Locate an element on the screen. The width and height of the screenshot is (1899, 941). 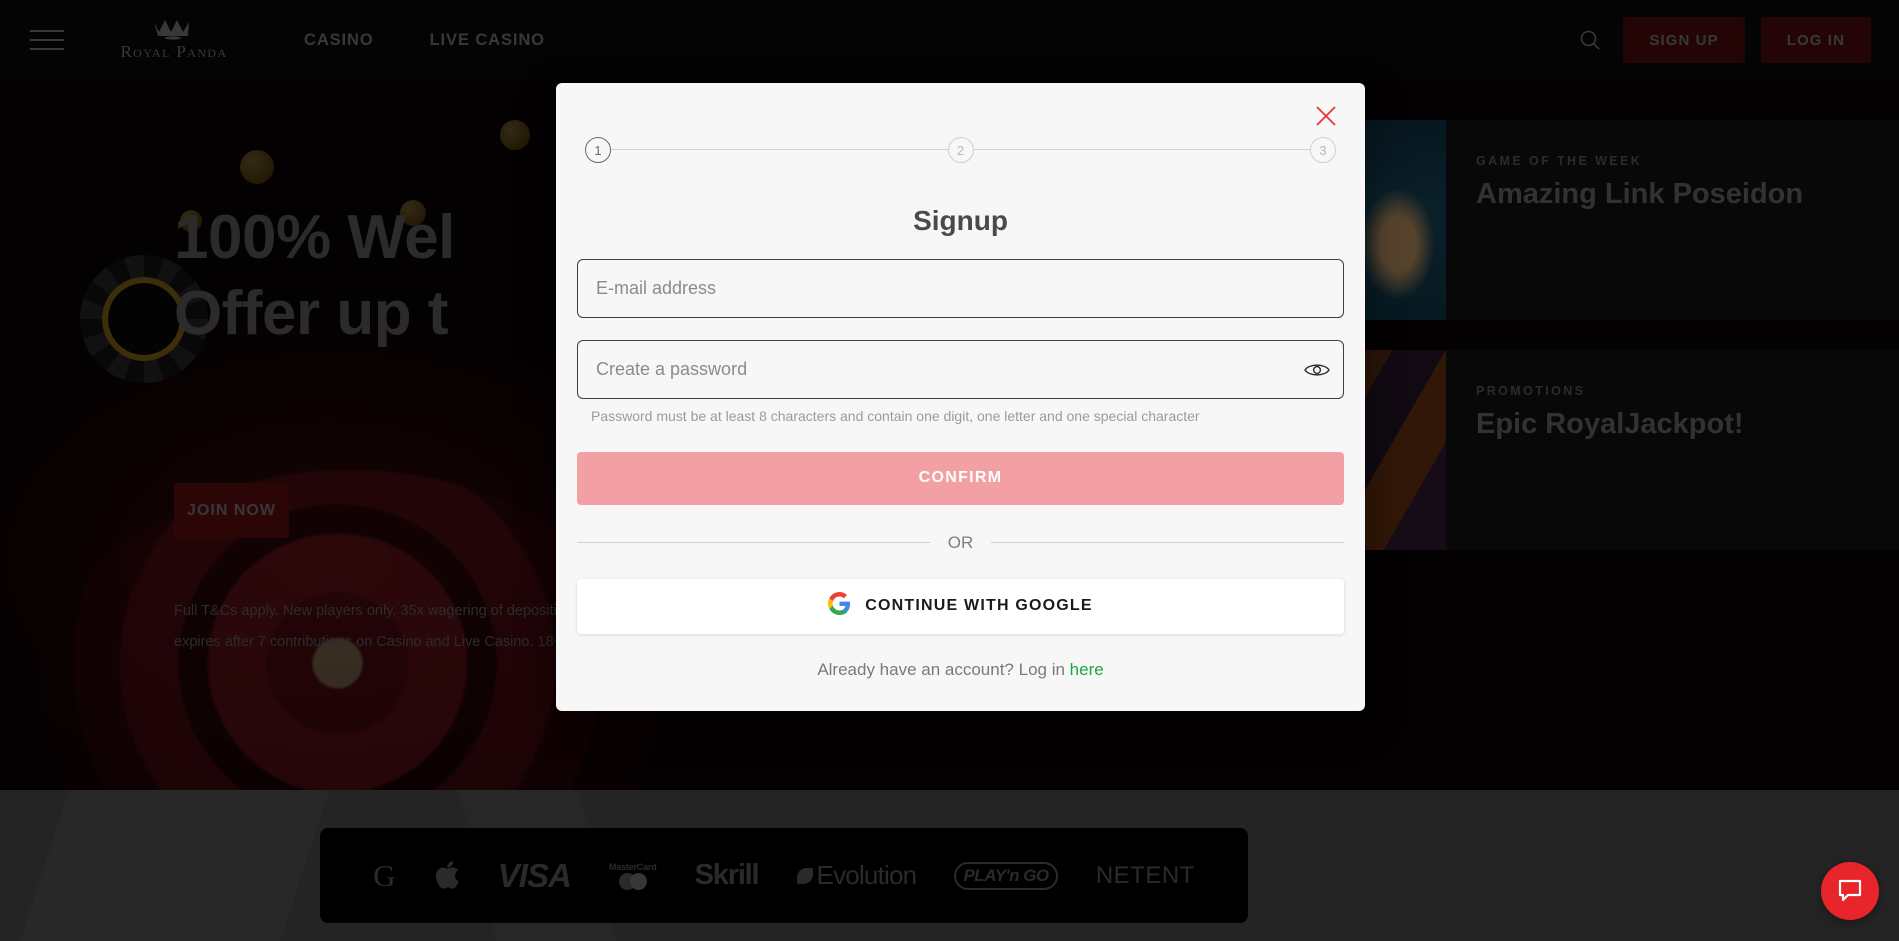
password-field is located at coordinates (960, 369).